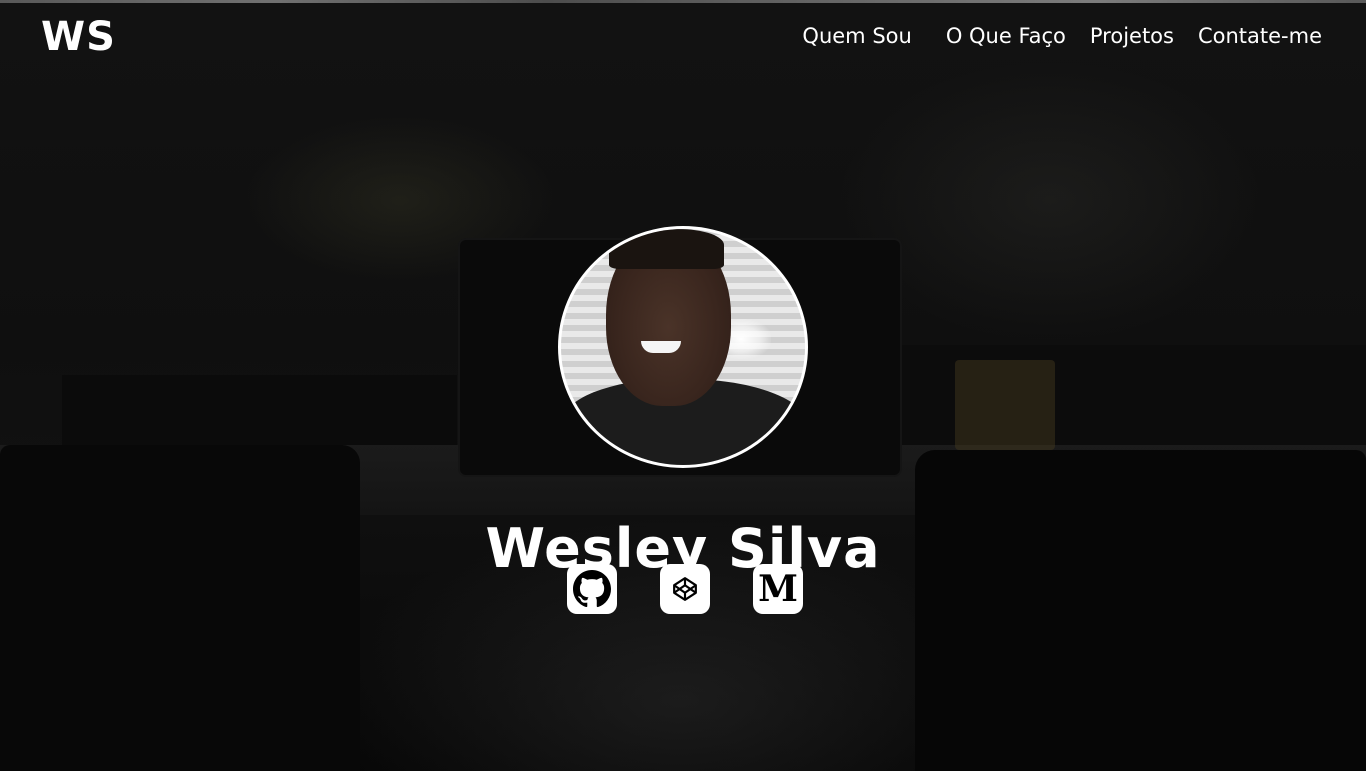 The image size is (1366, 771). I want to click on github-link, so click(592, 589).